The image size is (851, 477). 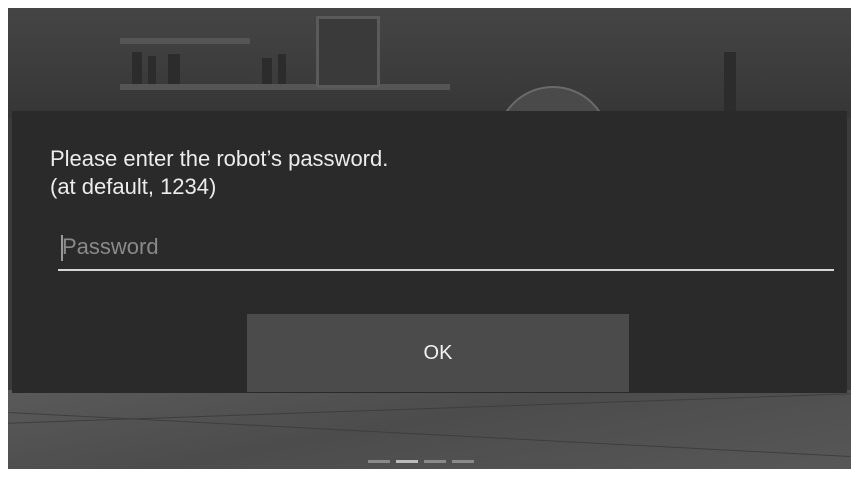 I want to click on password-field-wrapper, so click(x=446, y=249).